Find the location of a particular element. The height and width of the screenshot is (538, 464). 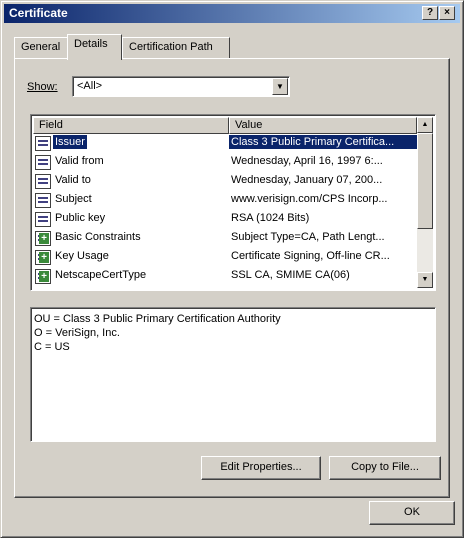

row-field: NetscapeCertType is located at coordinates (101, 275).